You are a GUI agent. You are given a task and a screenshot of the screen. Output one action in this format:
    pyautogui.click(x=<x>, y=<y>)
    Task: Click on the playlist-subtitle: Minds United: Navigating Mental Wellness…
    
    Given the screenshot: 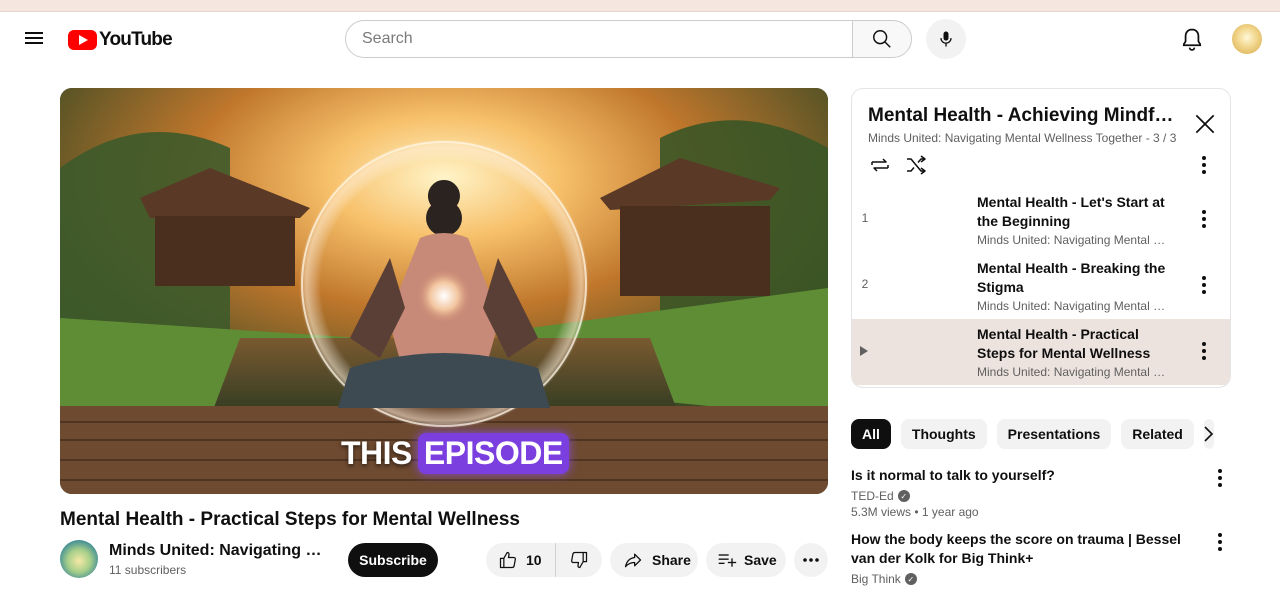 What is the action you would take?
    pyautogui.click(x=1022, y=138)
    